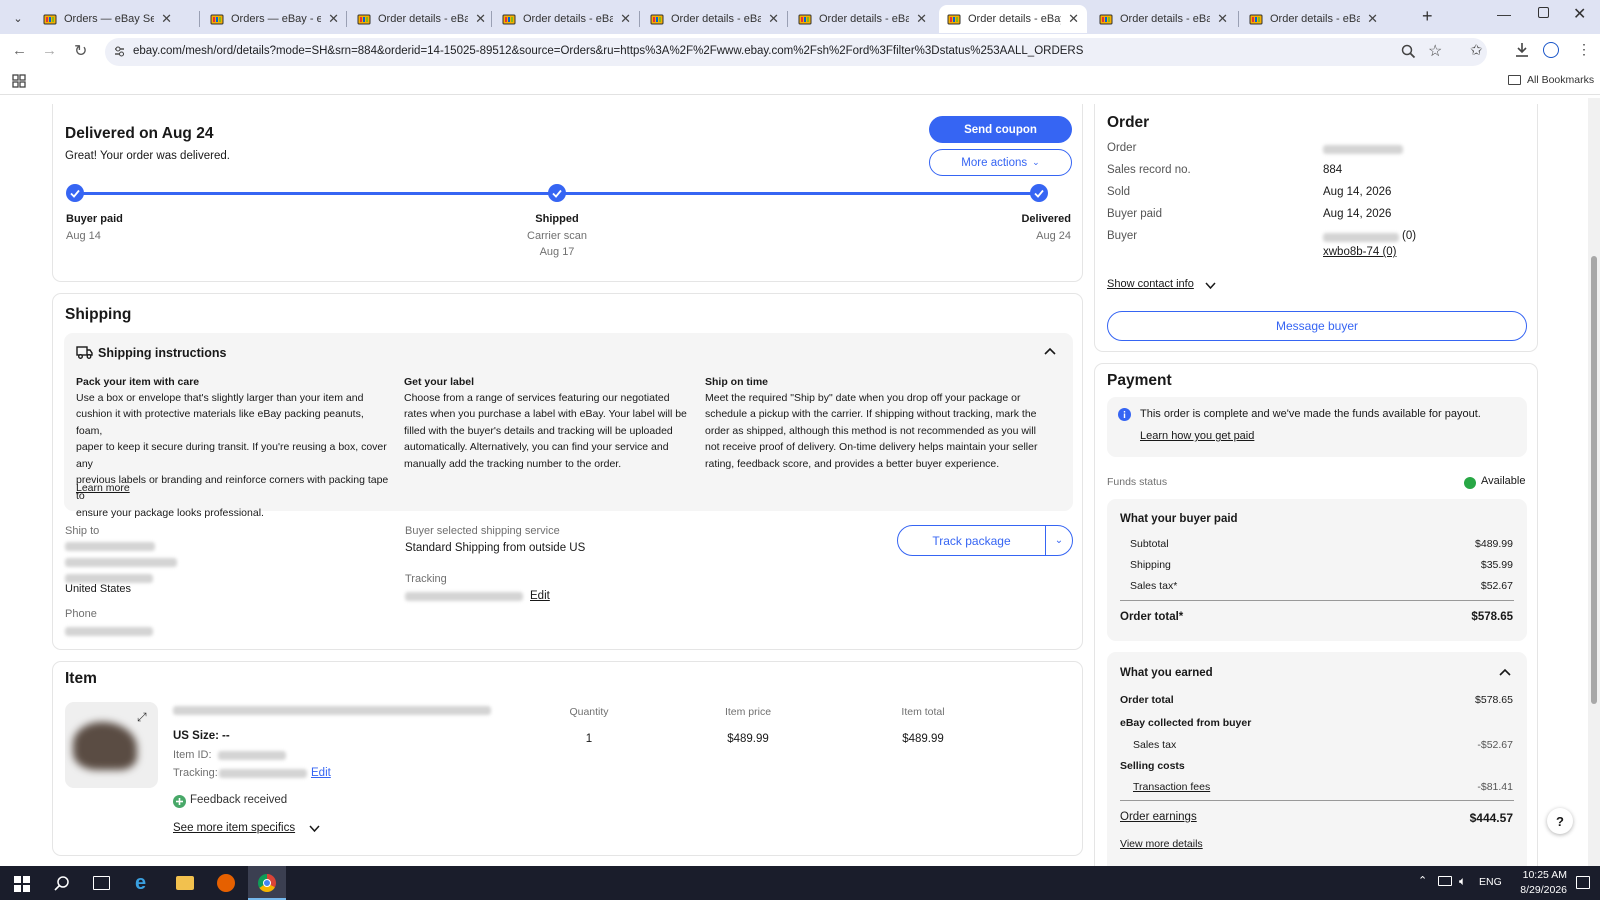 The image size is (1600, 900). What do you see at coordinates (147, 156) in the screenshot?
I see `delivery-subtitle: Great! Your order was delivered.` at bounding box center [147, 156].